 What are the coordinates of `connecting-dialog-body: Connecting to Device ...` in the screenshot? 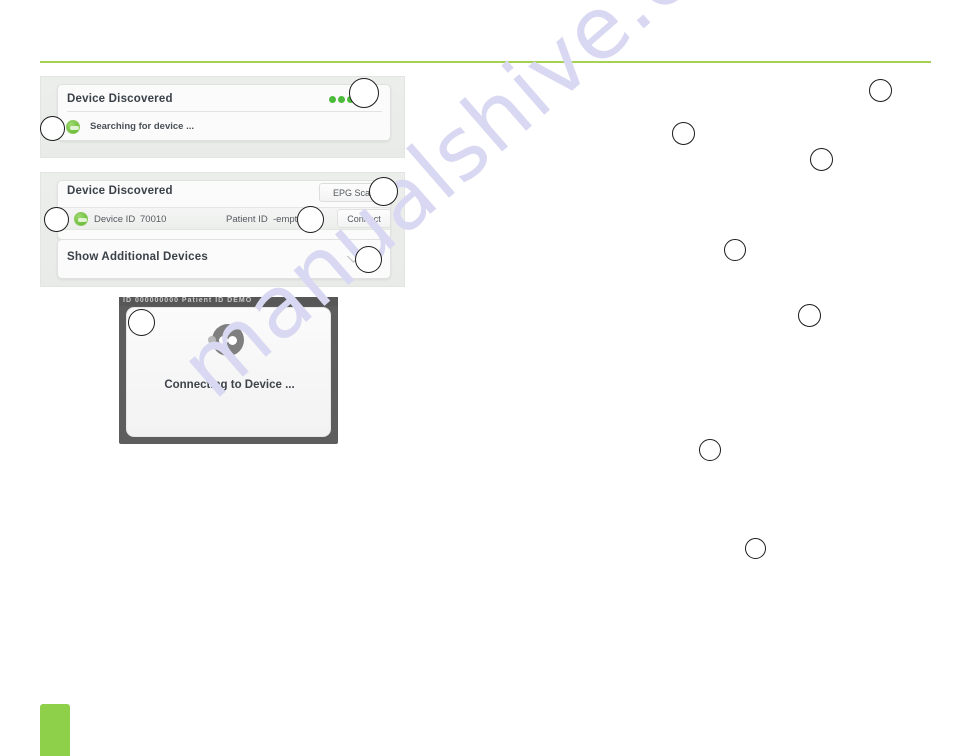 It's located at (228, 372).